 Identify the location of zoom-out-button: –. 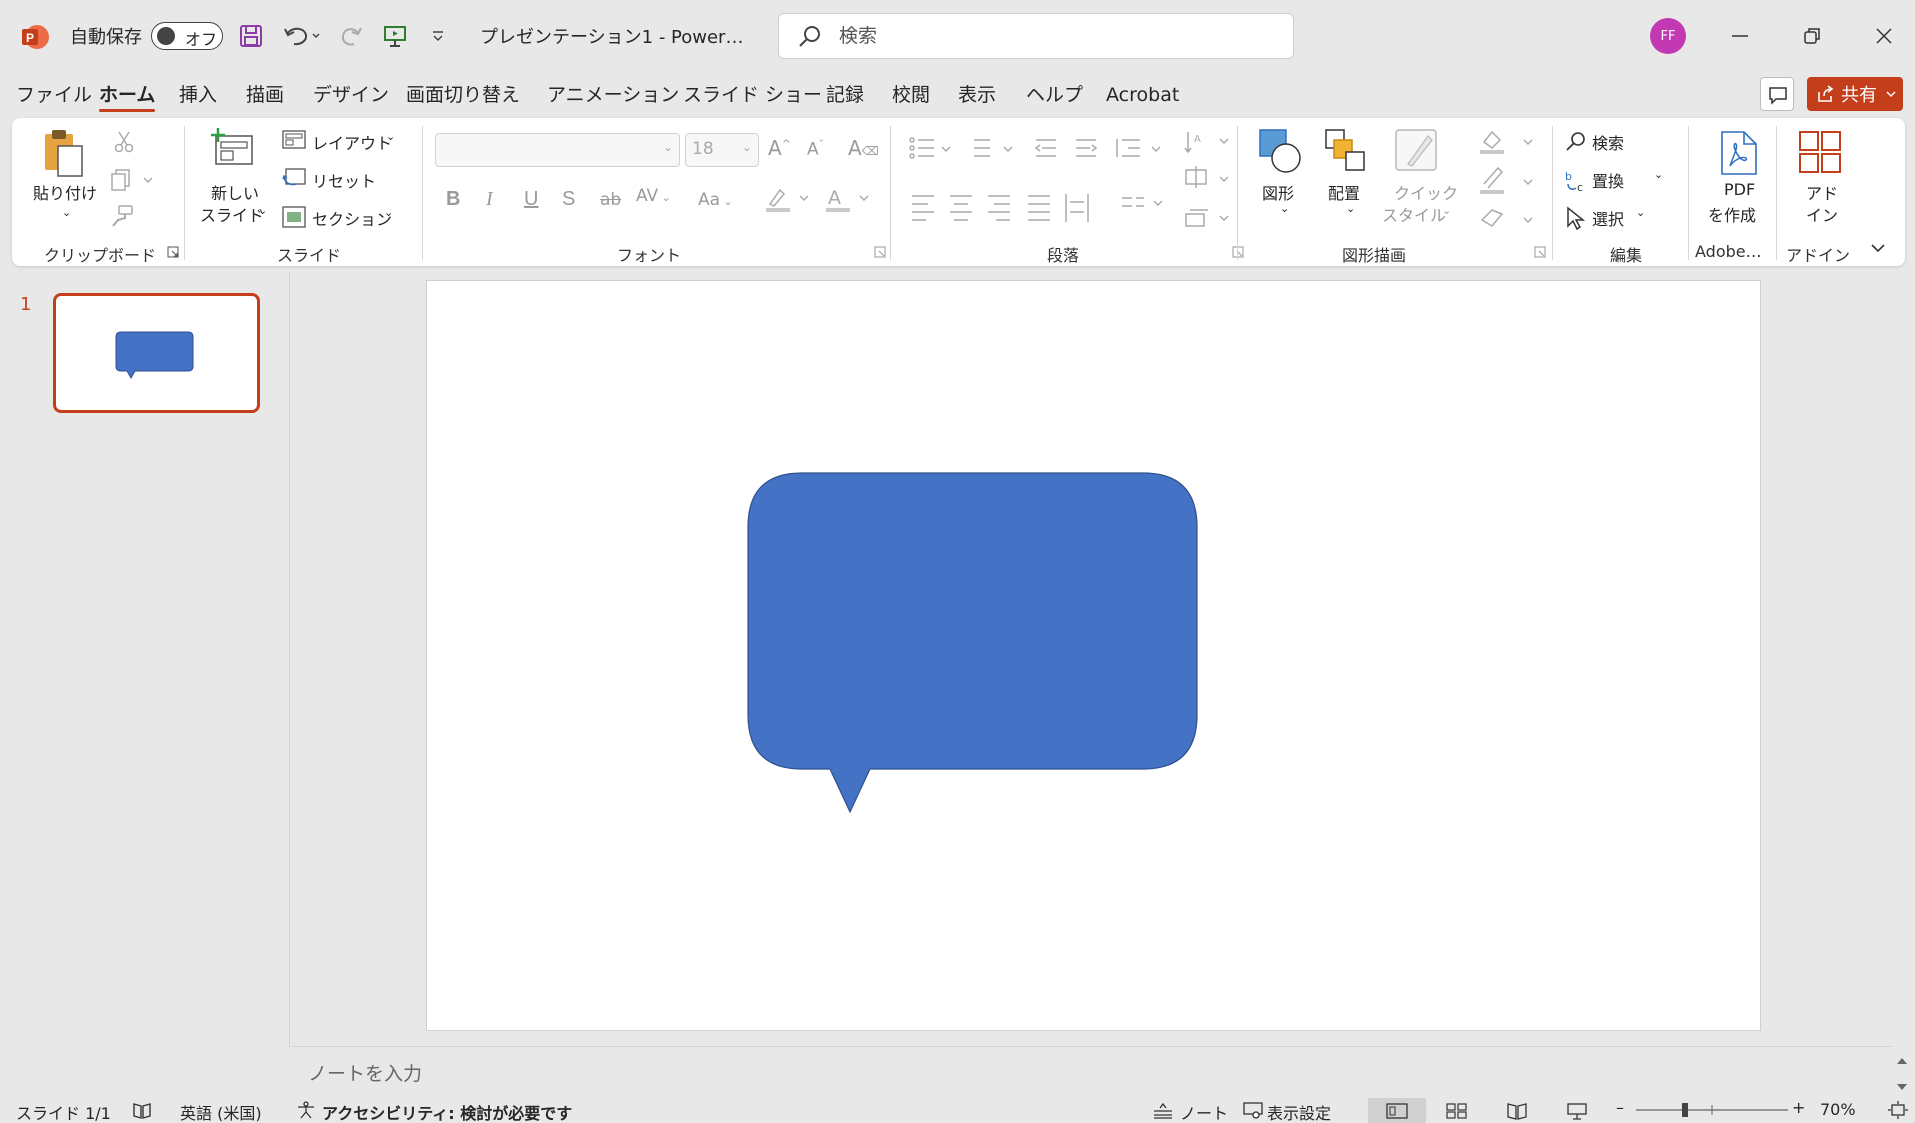
(1620, 1107).